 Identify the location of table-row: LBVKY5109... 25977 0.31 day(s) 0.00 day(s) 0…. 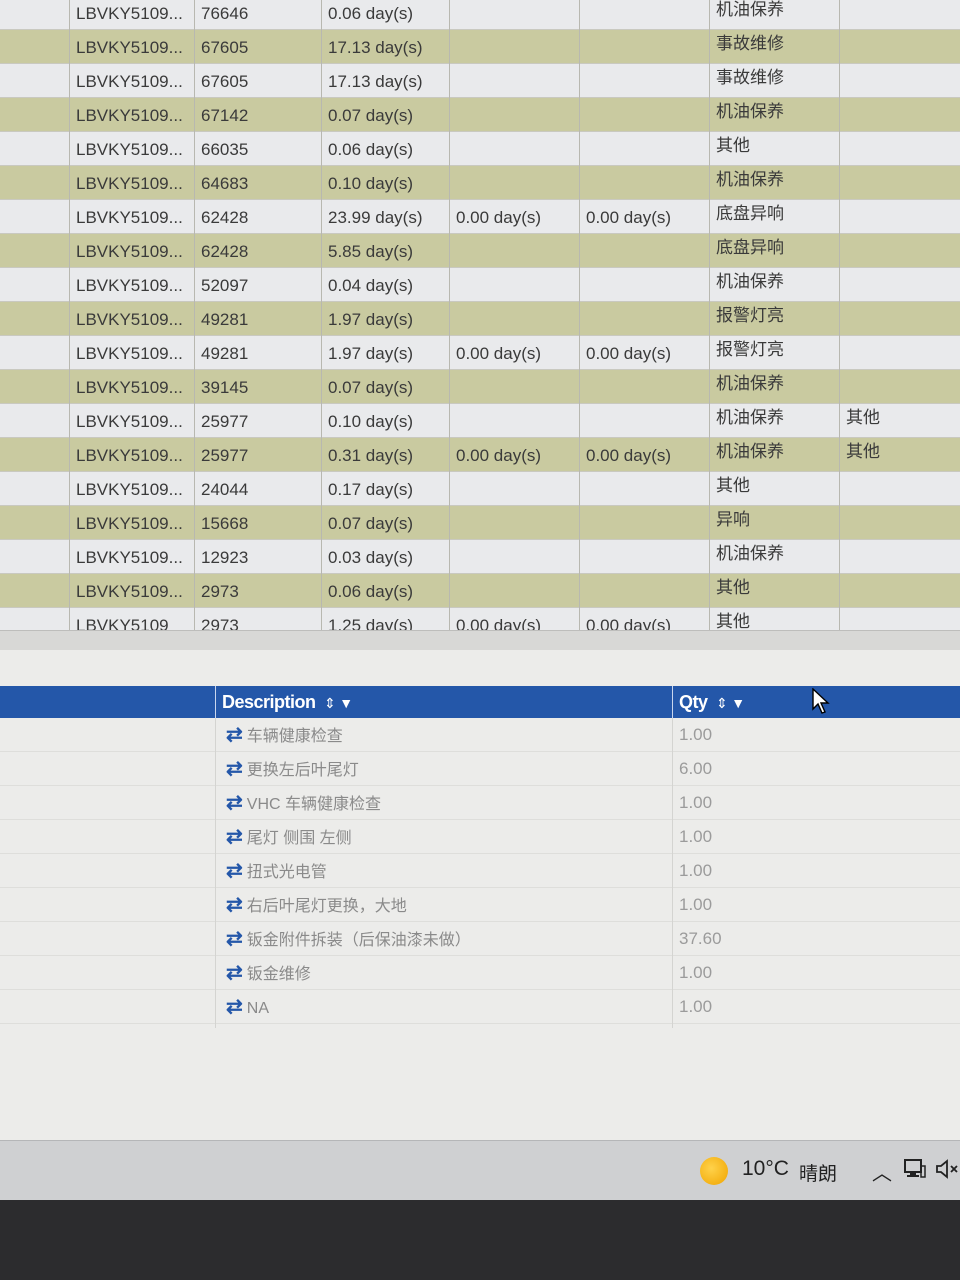
(480, 455).